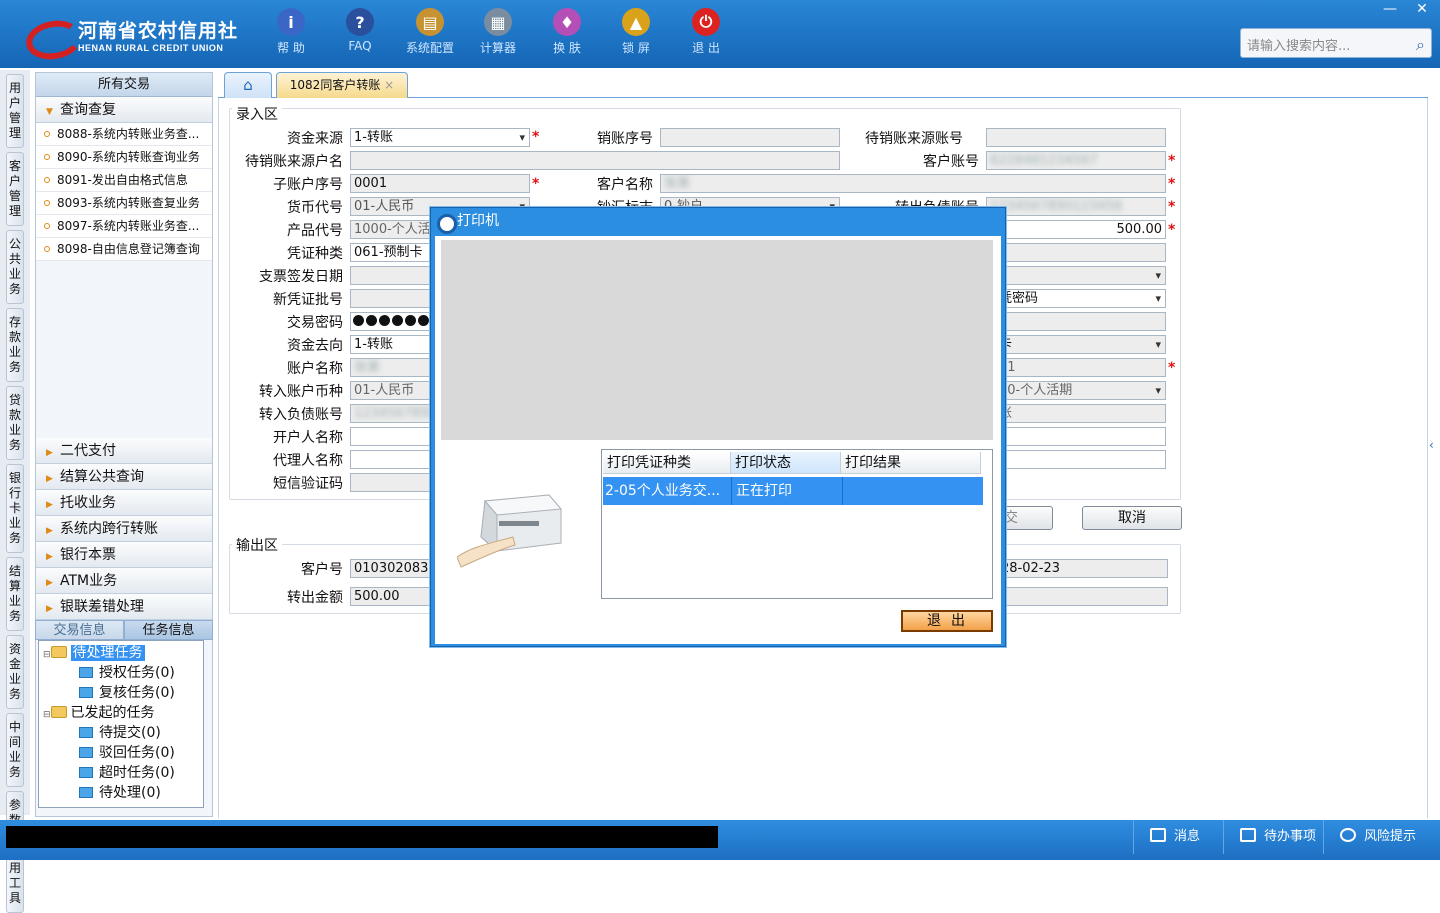 This screenshot has width=1440, height=913. Describe the element at coordinates (124, 555) in the screenshot. I see `group-item-4: ▶ 银行本票` at that location.